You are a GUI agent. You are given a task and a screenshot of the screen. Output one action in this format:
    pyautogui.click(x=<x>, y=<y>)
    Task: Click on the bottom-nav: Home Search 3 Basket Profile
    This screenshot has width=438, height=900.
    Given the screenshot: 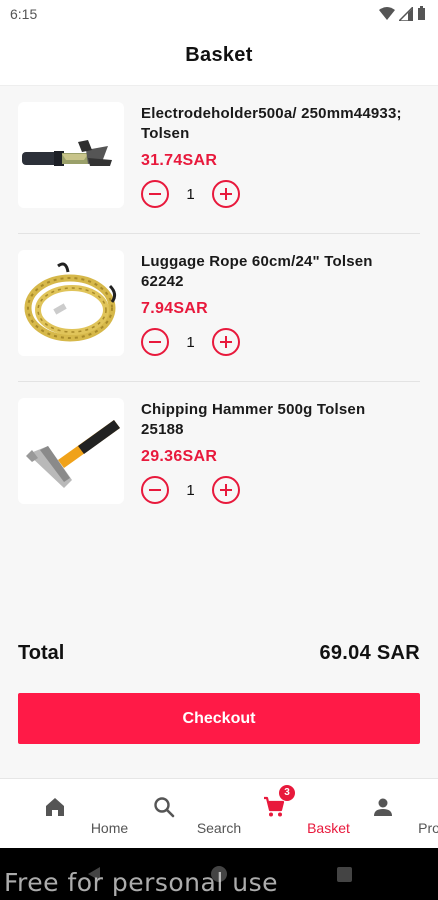 What is the action you would take?
    pyautogui.click(x=219, y=813)
    